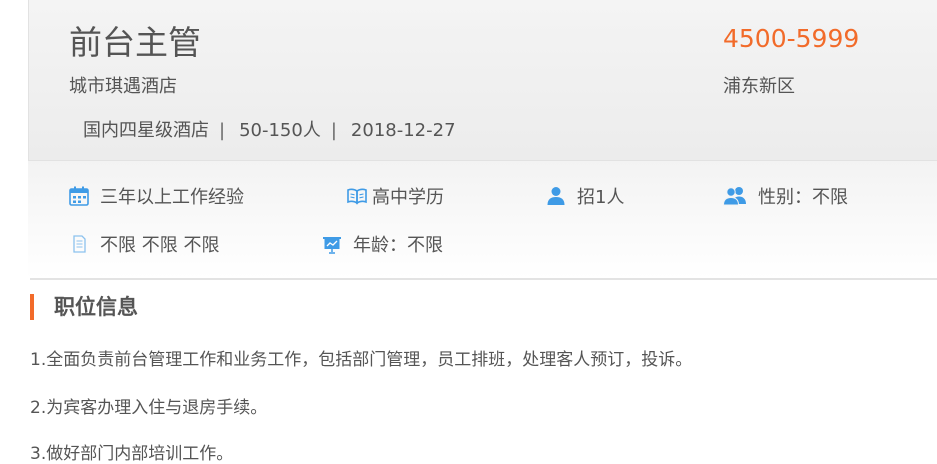  What do you see at coordinates (408, 197) in the screenshot?
I see `requirement-label: 高中学历` at bounding box center [408, 197].